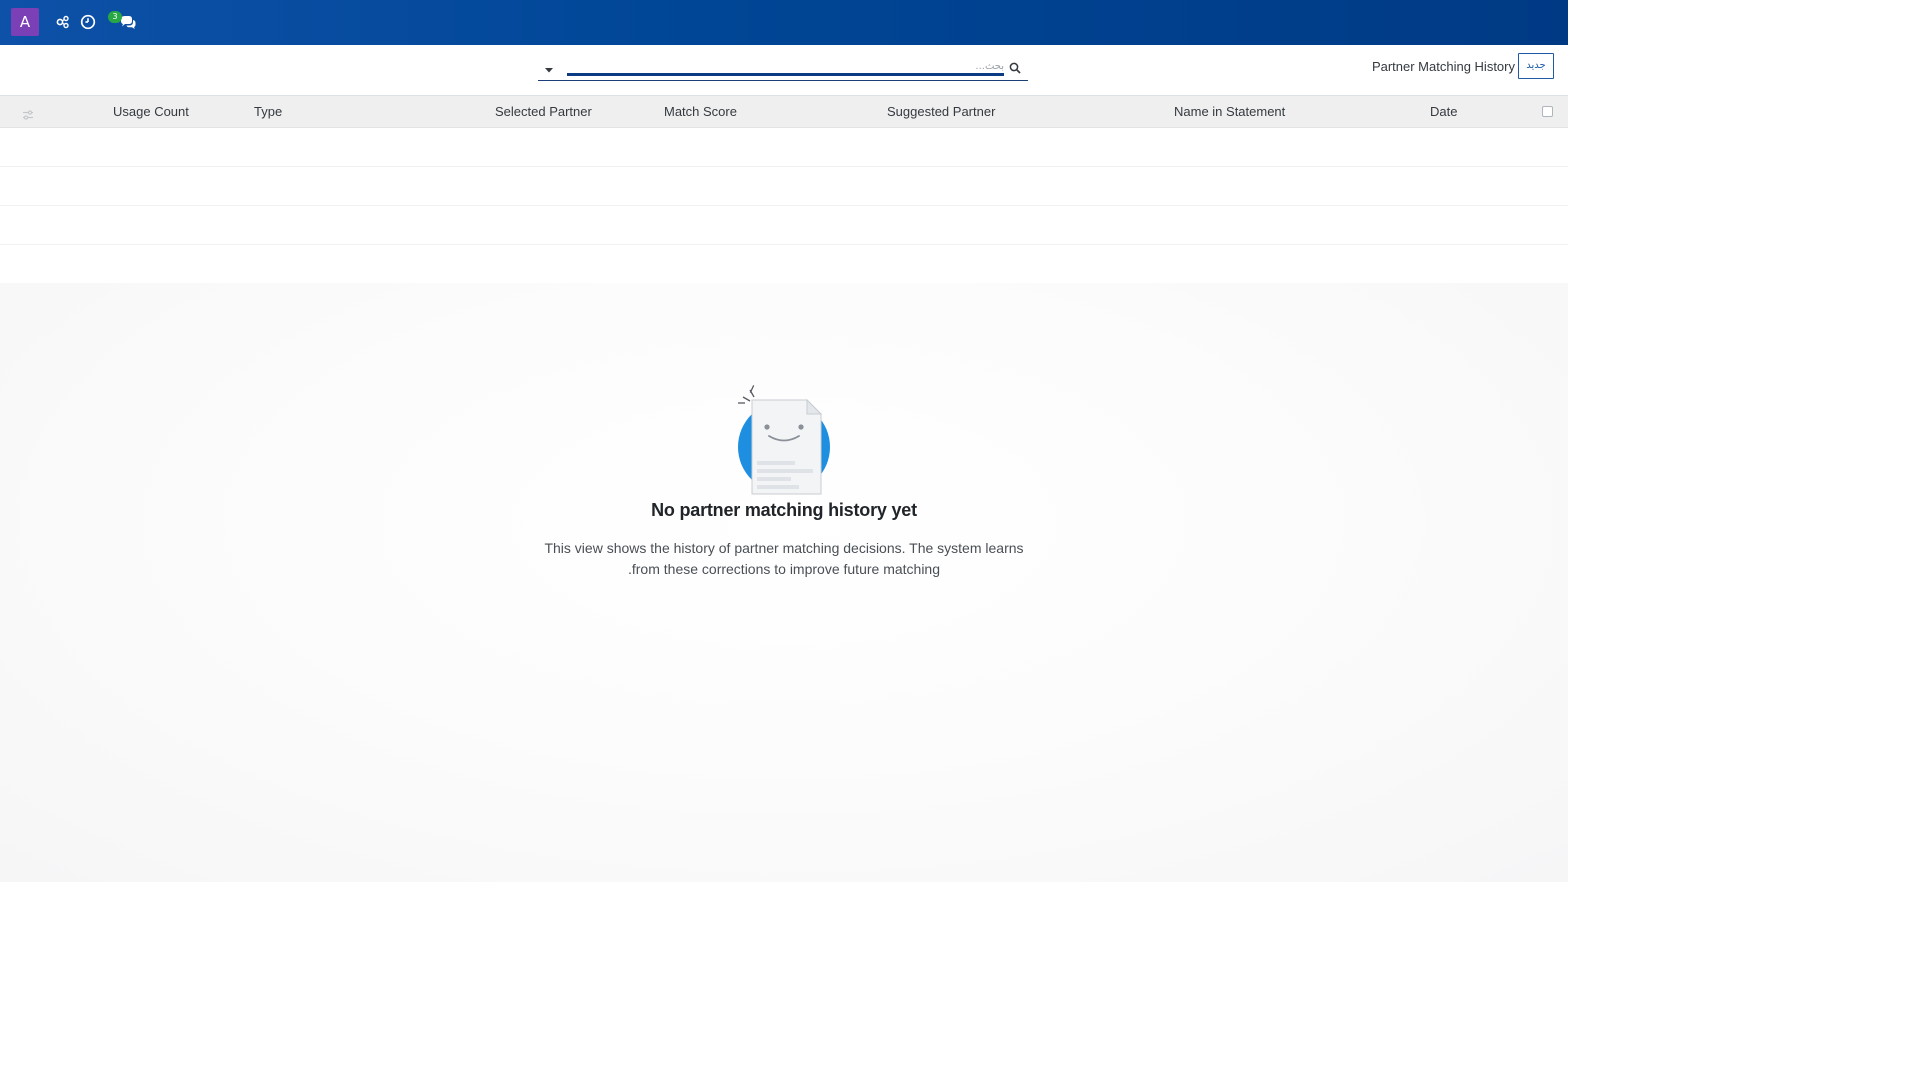 The width and height of the screenshot is (1920, 1080). I want to click on optional-columns-icon, so click(28, 113).